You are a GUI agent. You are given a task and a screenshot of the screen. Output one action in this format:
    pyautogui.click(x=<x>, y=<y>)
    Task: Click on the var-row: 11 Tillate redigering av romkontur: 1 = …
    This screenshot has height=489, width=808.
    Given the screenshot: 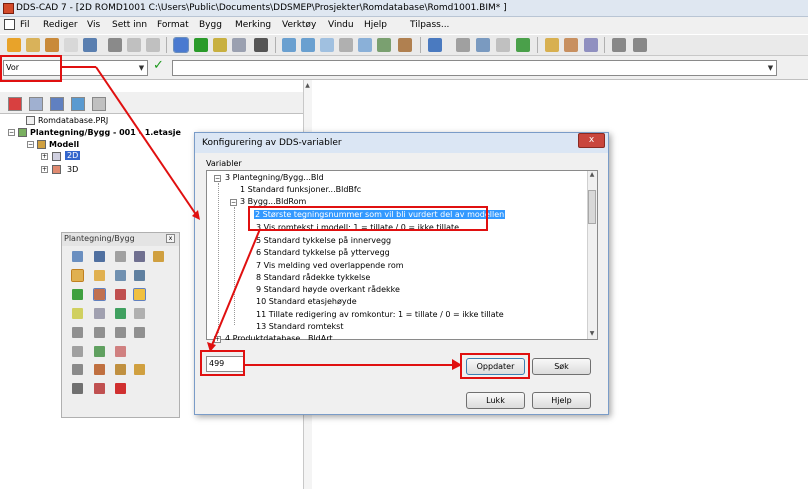 What is the action you would take?
    pyautogui.click(x=380, y=314)
    